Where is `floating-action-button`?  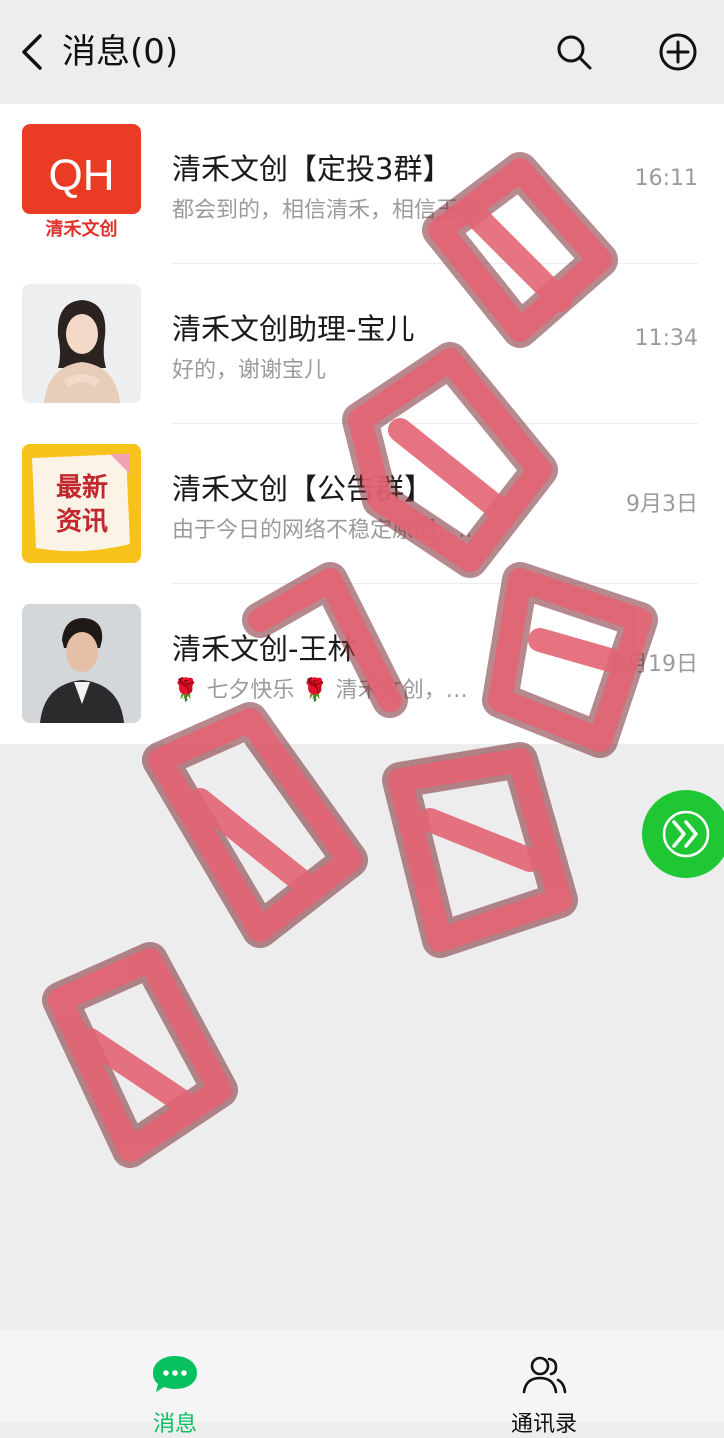
floating-action-button is located at coordinates (683, 834).